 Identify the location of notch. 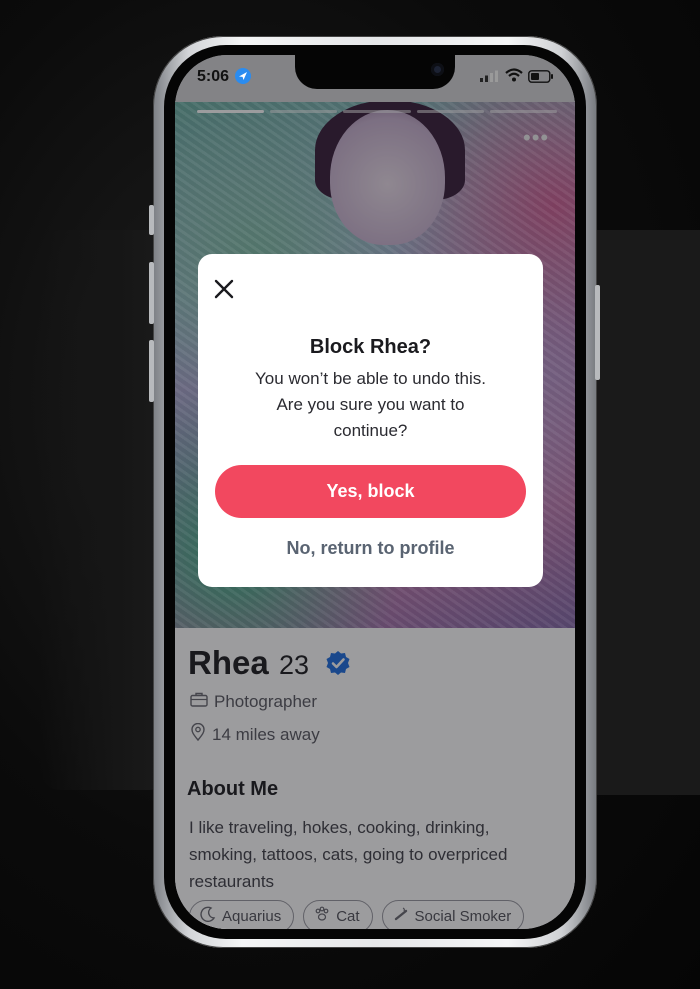
(375, 72).